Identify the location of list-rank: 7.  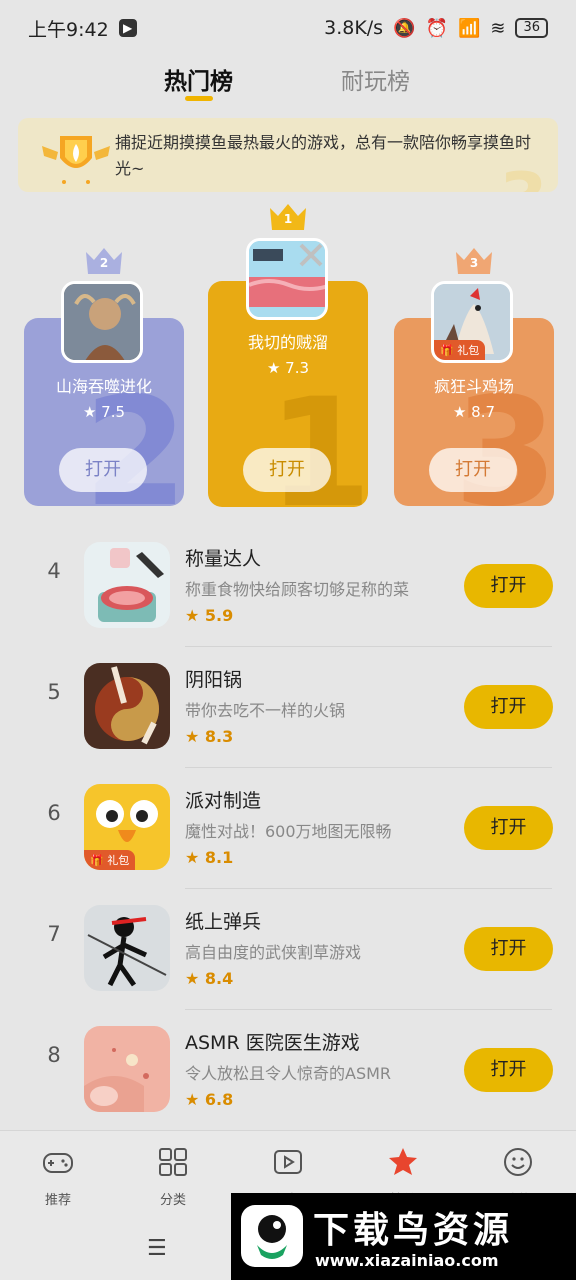
(54, 934).